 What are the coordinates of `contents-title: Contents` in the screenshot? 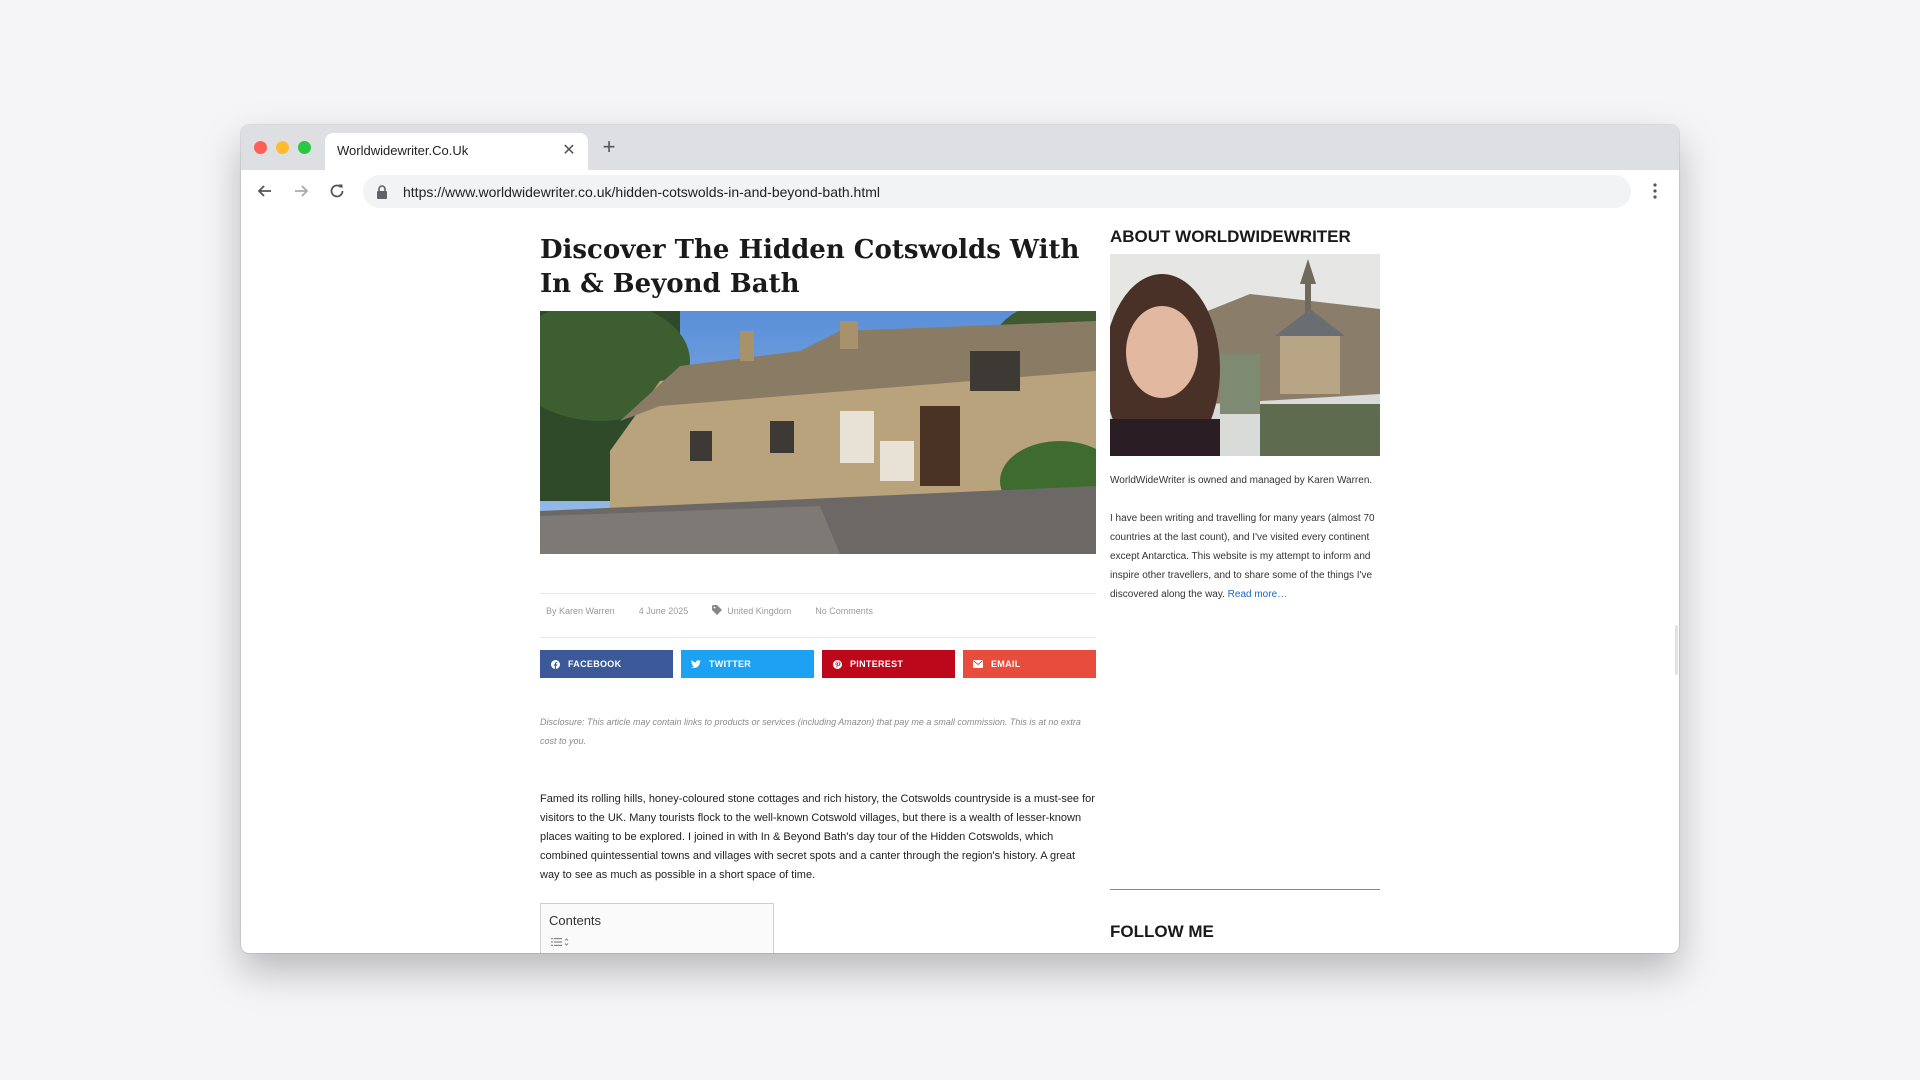 It's located at (575, 920).